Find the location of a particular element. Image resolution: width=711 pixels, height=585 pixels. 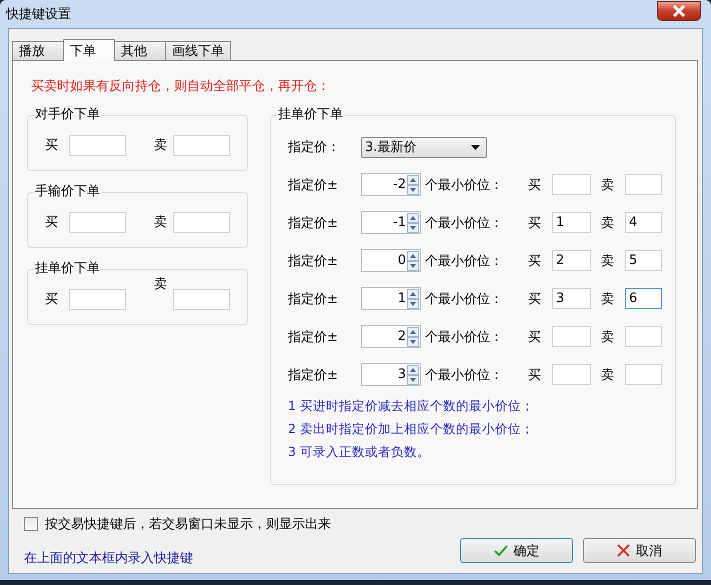

note-text: 1 买进时指定价减去相应个数的最小价位； is located at coordinates (411, 406).